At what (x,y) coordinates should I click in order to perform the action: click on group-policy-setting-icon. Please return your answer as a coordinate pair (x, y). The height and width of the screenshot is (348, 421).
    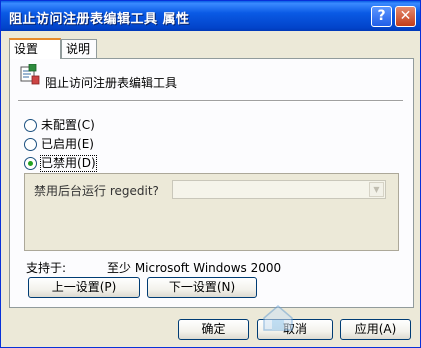
    Looking at the image, I should click on (30, 74).